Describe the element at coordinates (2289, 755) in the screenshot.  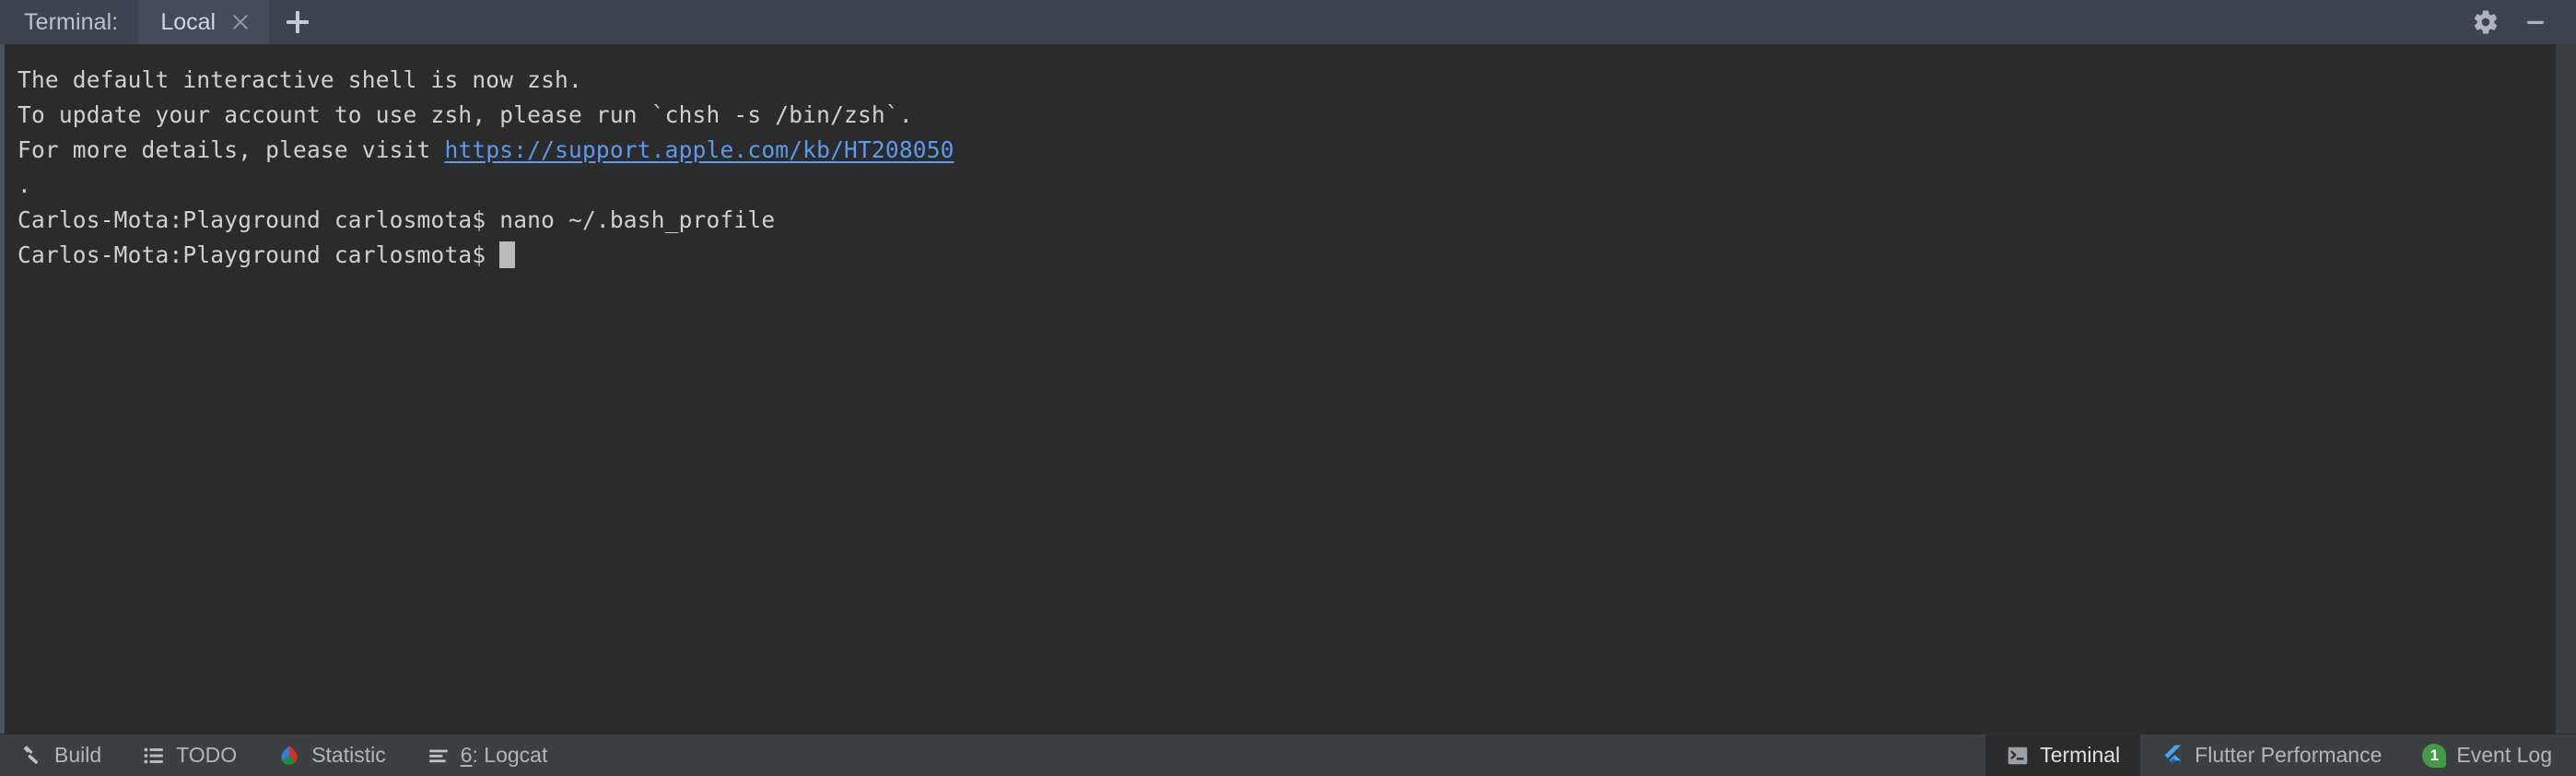
I see `status-item-label: Flutter Performance` at that location.